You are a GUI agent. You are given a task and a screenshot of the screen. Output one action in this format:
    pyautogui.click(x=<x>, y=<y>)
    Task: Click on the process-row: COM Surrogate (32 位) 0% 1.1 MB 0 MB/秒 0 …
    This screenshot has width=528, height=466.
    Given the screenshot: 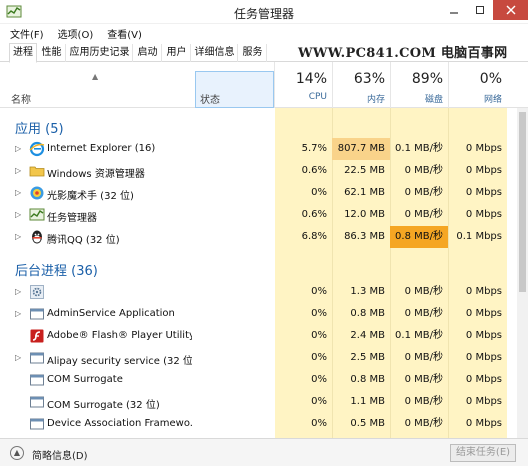 What is the action you would take?
    pyautogui.click(x=258, y=402)
    